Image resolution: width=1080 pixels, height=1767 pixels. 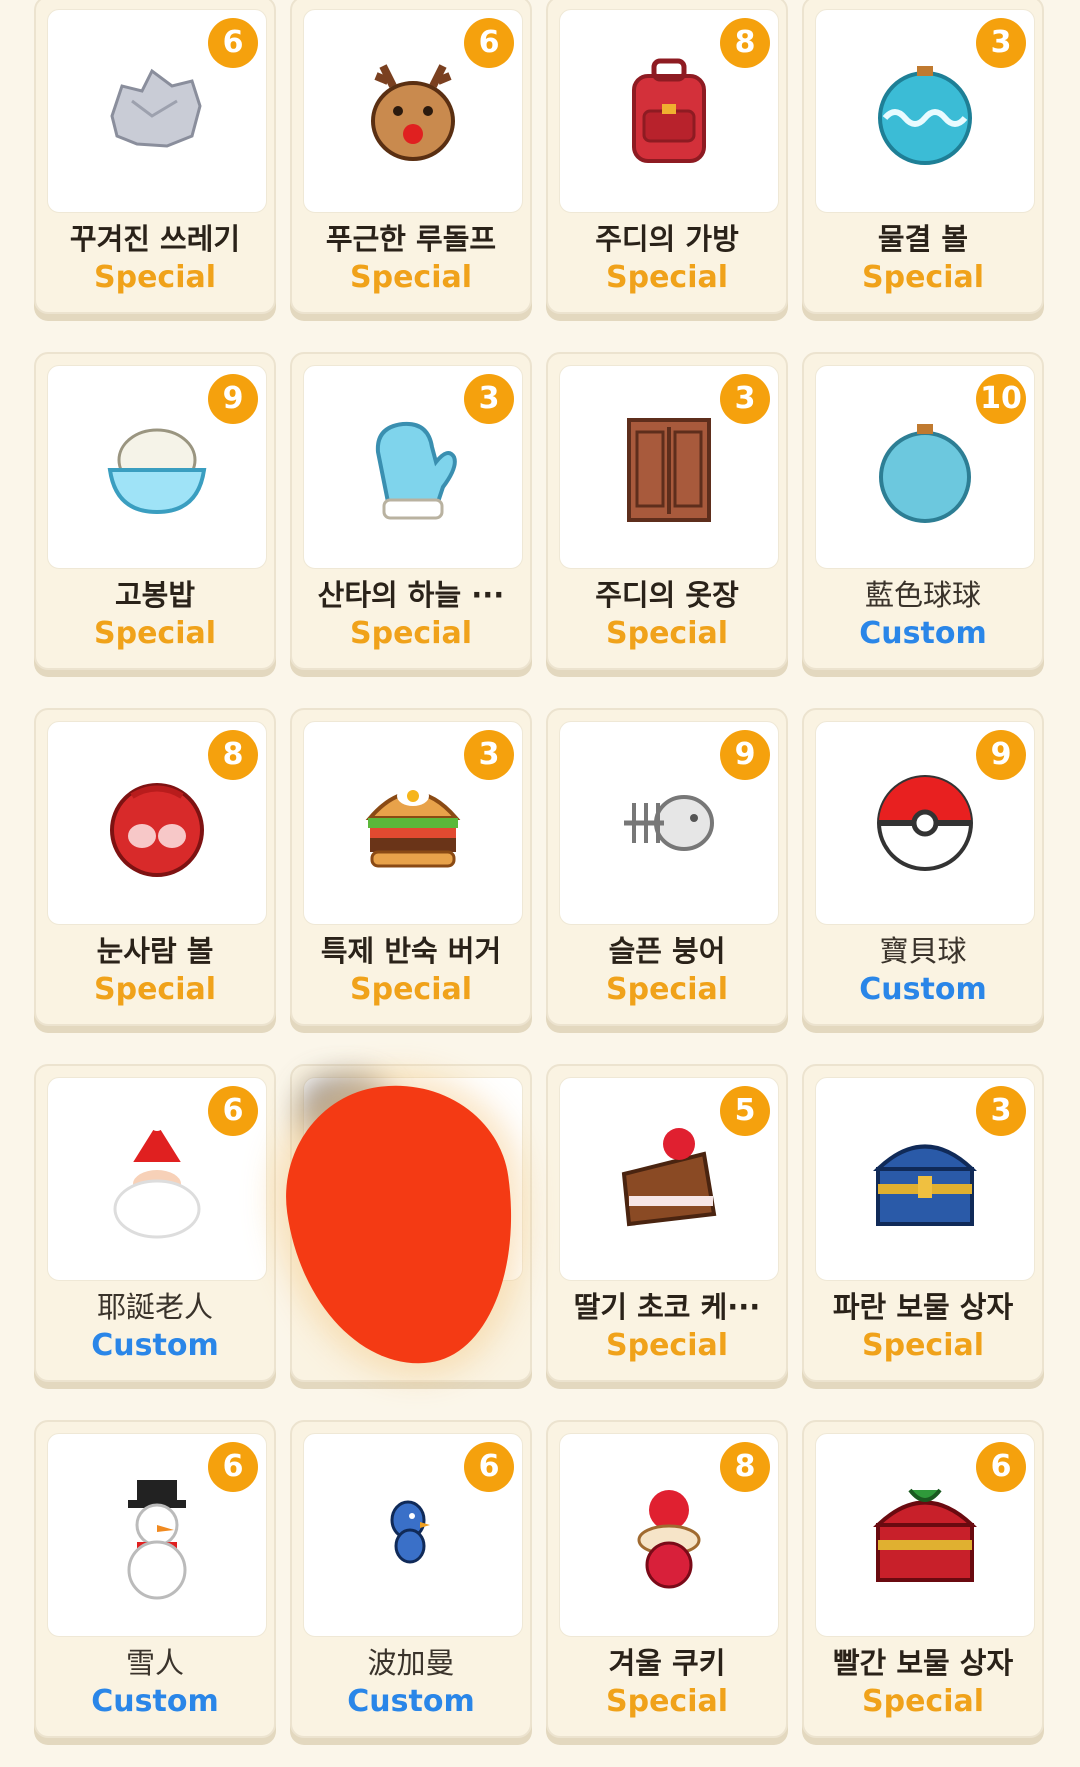 I want to click on burger-icon, so click(x=413, y=827).